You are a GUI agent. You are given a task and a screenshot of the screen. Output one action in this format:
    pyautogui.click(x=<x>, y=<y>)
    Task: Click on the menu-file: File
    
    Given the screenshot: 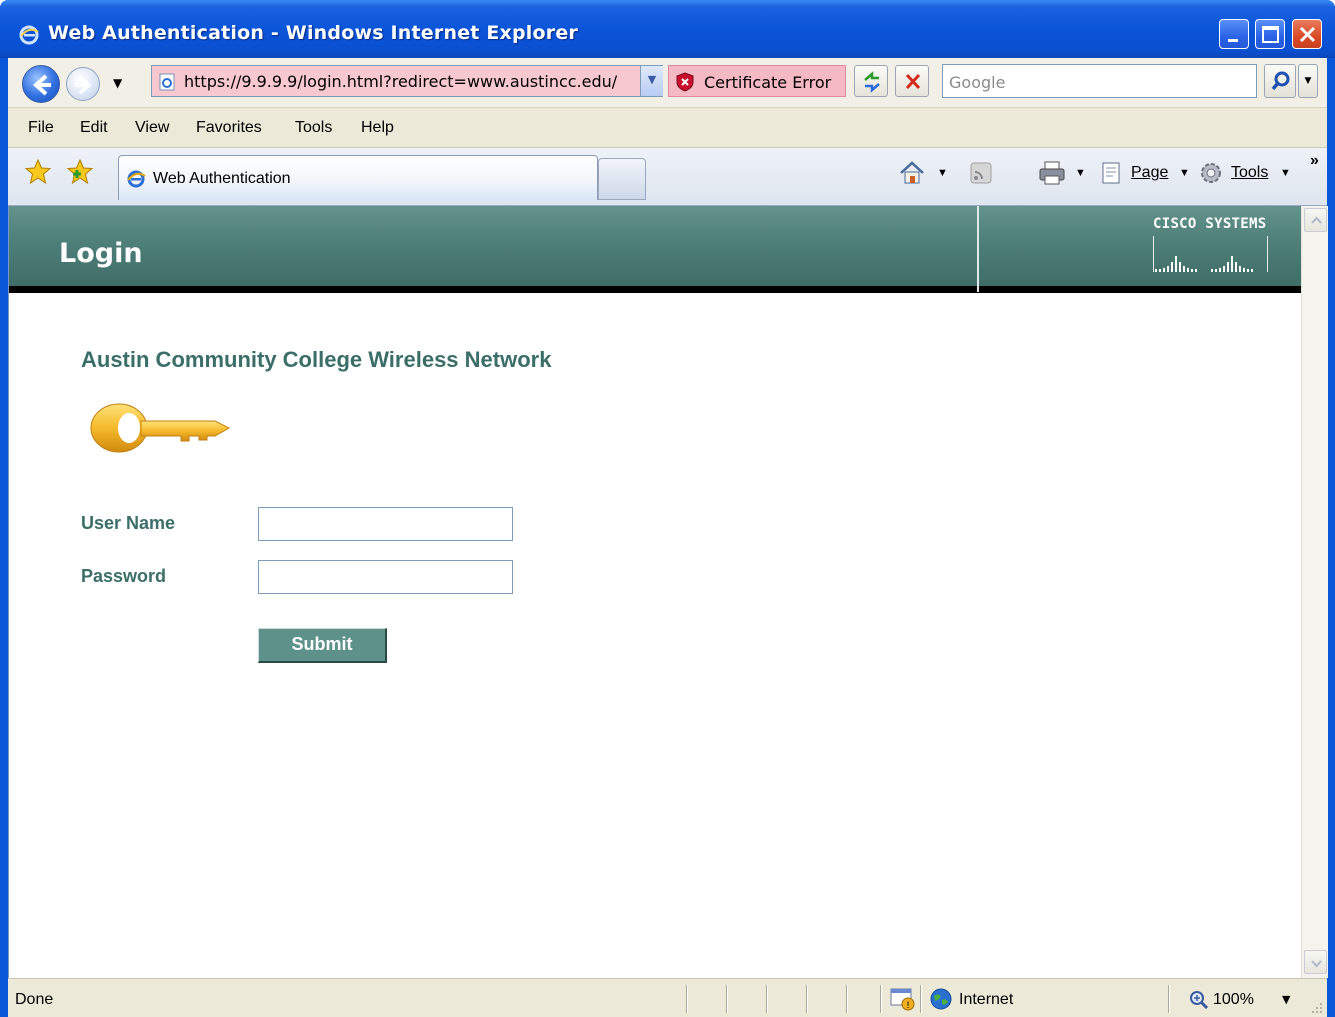 What is the action you would take?
    pyautogui.click(x=41, y=128)
    